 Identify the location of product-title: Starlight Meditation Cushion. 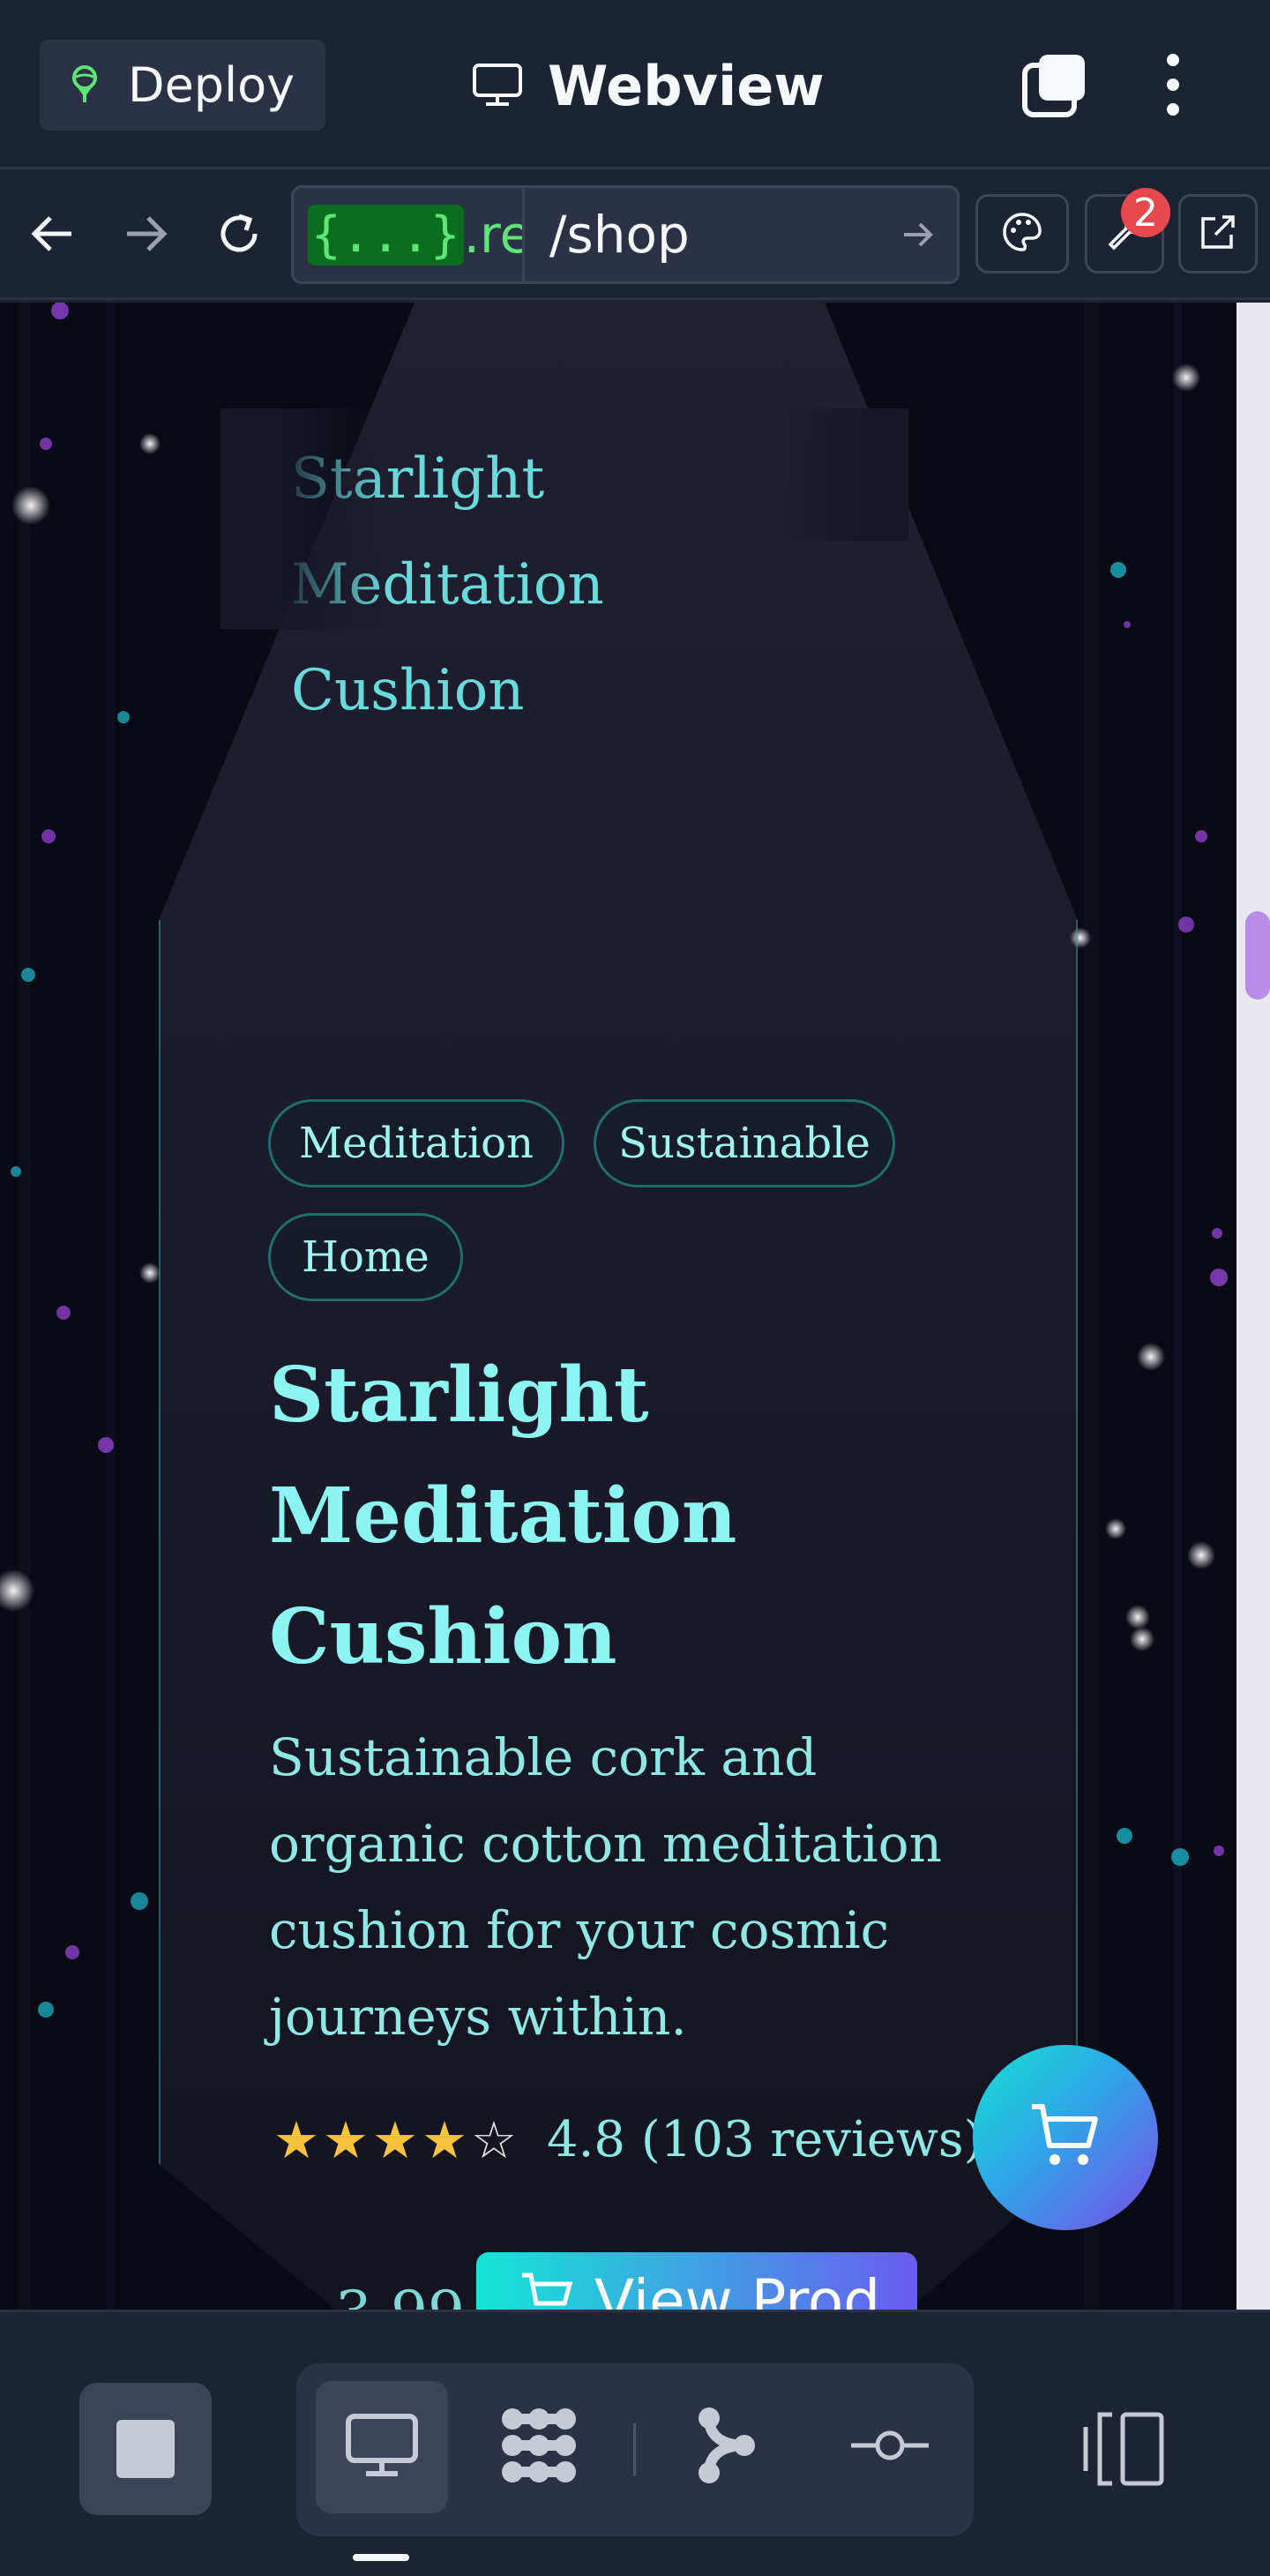
(503, 1516).